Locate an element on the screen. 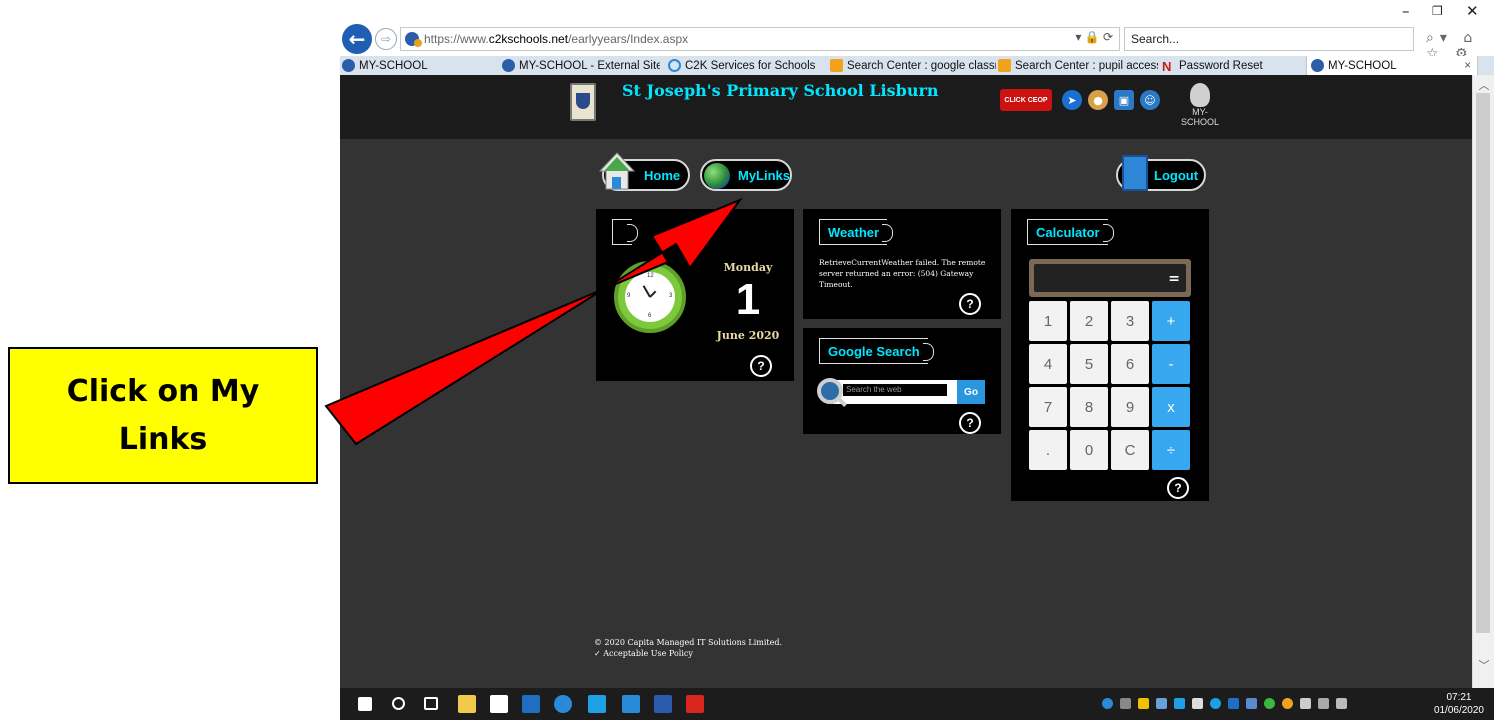  calc-key: 6 is located at coordinates (1130, 364).